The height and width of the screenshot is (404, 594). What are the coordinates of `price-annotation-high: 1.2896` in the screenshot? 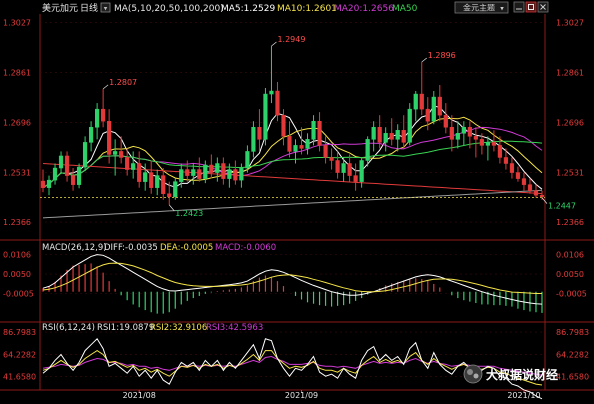 It's located at (442, 55).